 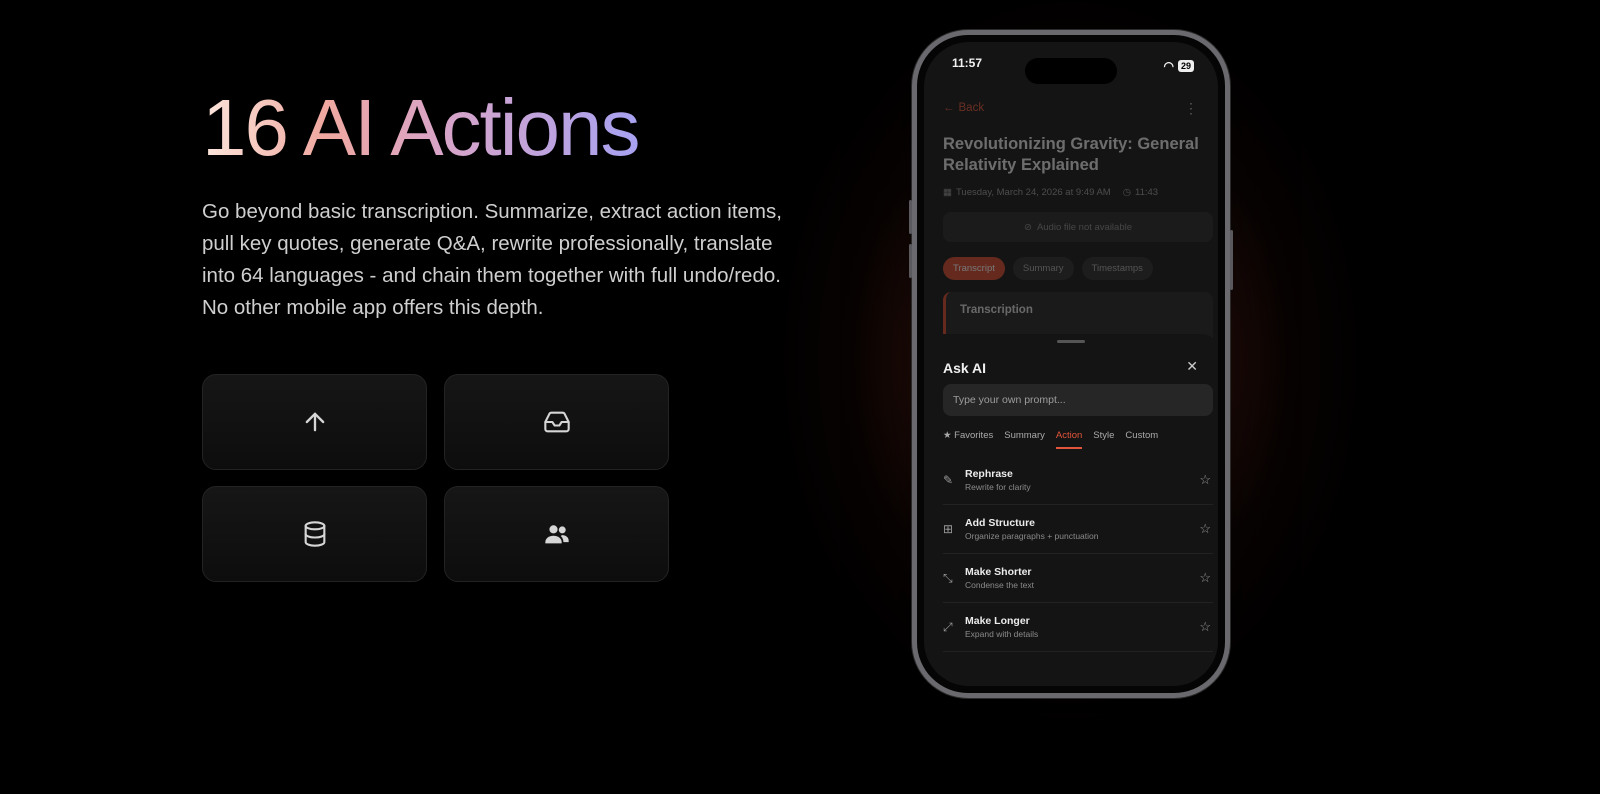 I want to click on volume-down-button, so click(x=910, y=261).